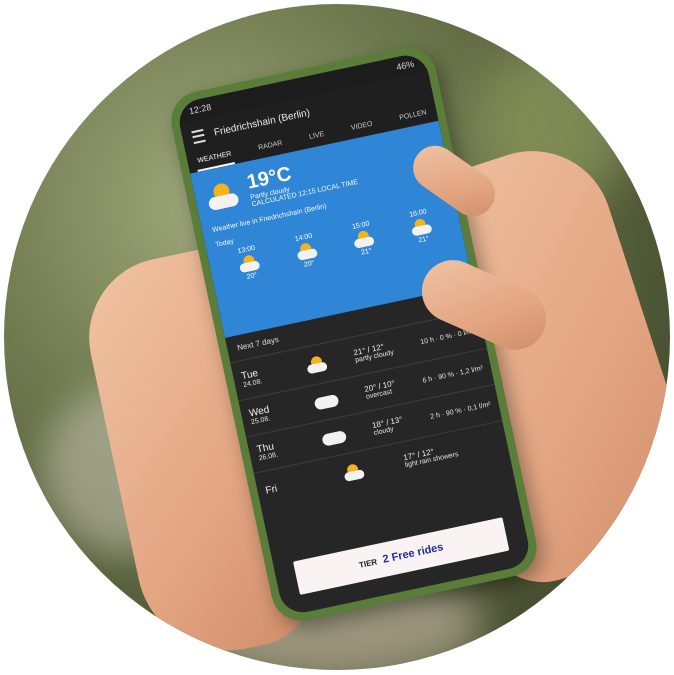  Describe the element at coordinates (368, 563) in the screenshot. I see `ad-brand: TIER` at that location.